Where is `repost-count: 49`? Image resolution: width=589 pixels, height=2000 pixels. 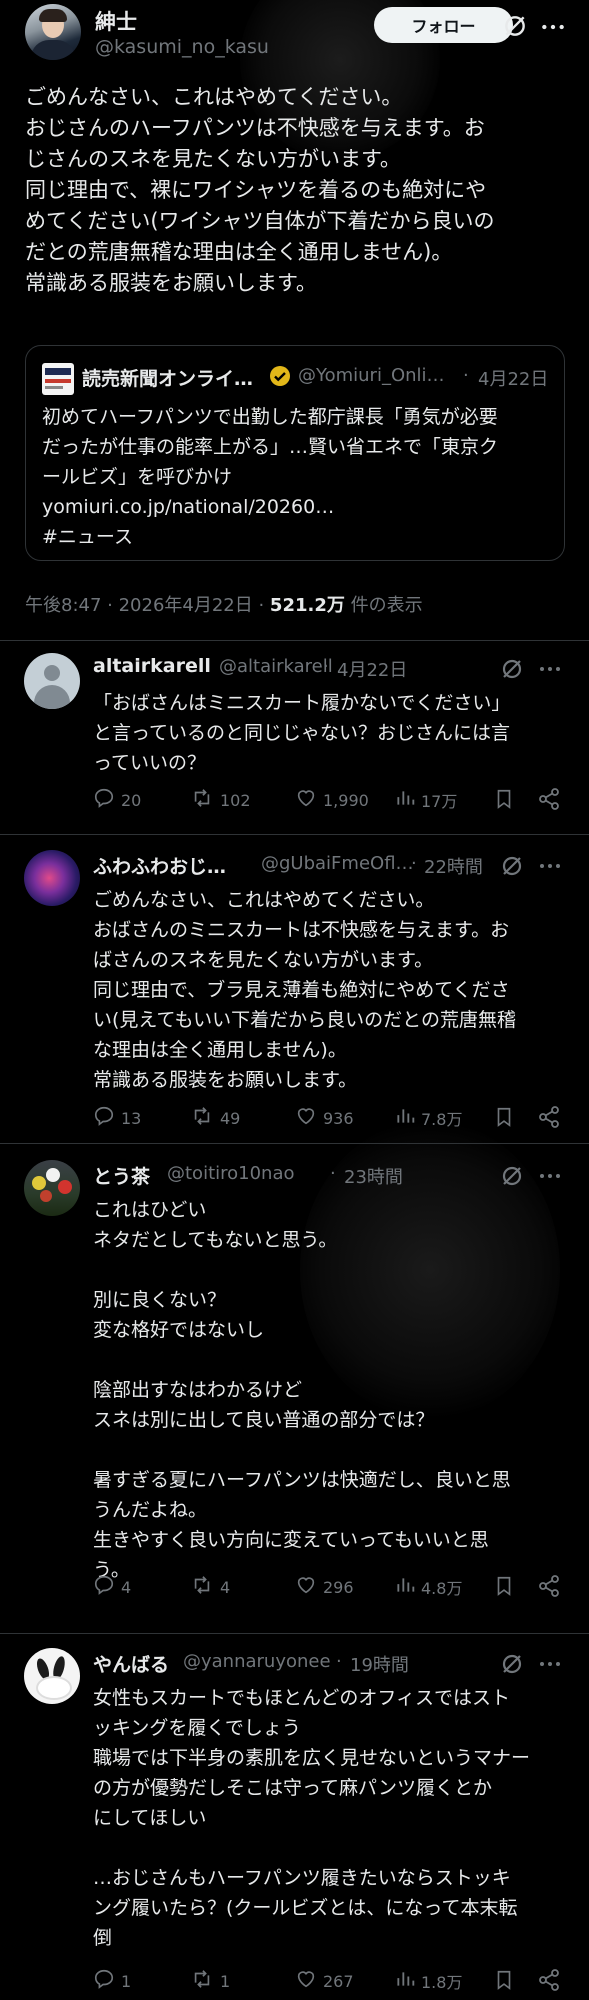
repost-count: 49 is located at coordinates (230, 1118).